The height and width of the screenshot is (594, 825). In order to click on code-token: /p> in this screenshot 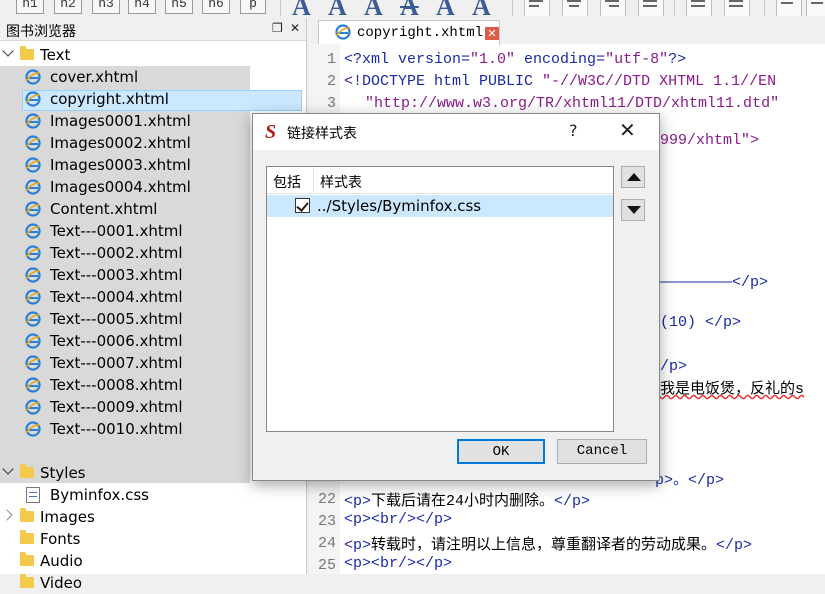, I will do `click(674, 366)`.